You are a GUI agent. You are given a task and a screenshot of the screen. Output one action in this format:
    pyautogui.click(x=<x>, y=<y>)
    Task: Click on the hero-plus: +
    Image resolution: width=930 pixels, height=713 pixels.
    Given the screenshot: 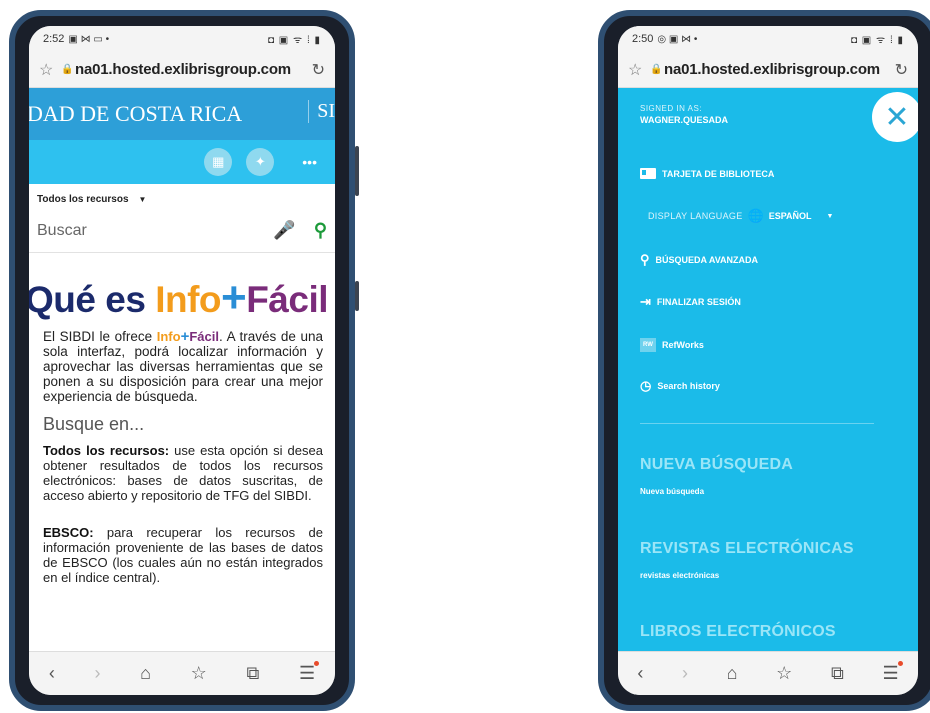 What is the action you would take?
    pyautogui.click(x=234, y=297)
    